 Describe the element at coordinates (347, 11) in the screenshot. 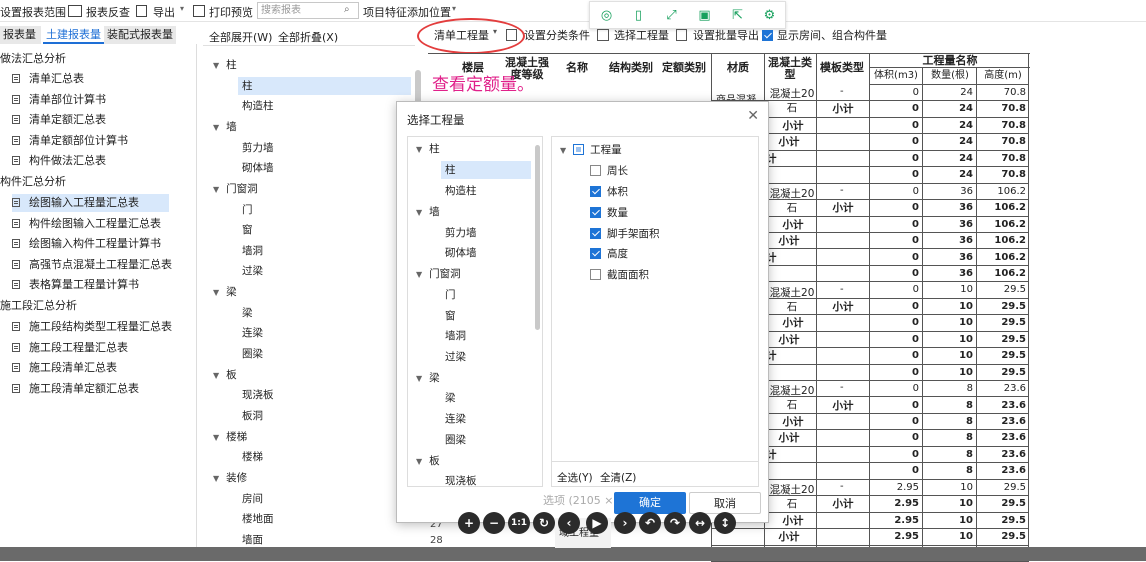

I see `search-icon: ⌕` at that location.